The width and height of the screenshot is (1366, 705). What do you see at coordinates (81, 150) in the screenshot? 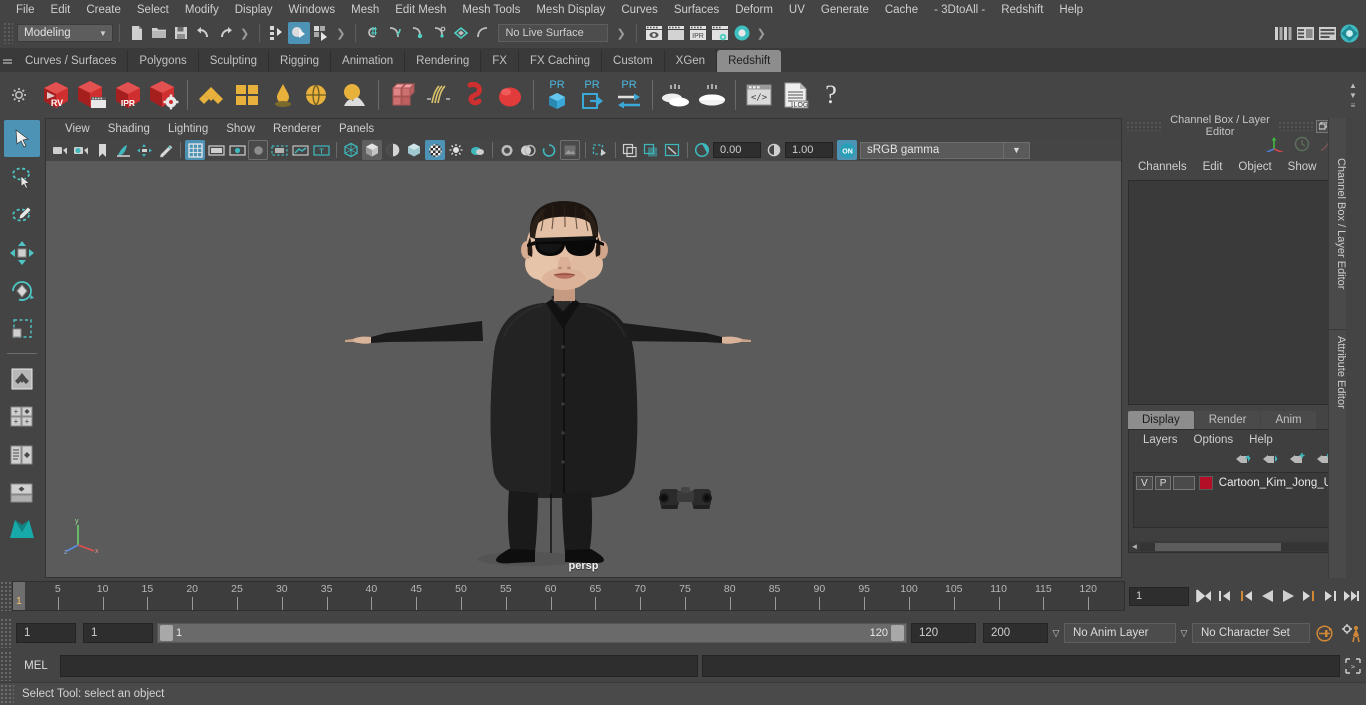
I see `camera-attributes-icon` at bounding box center [81, 150].